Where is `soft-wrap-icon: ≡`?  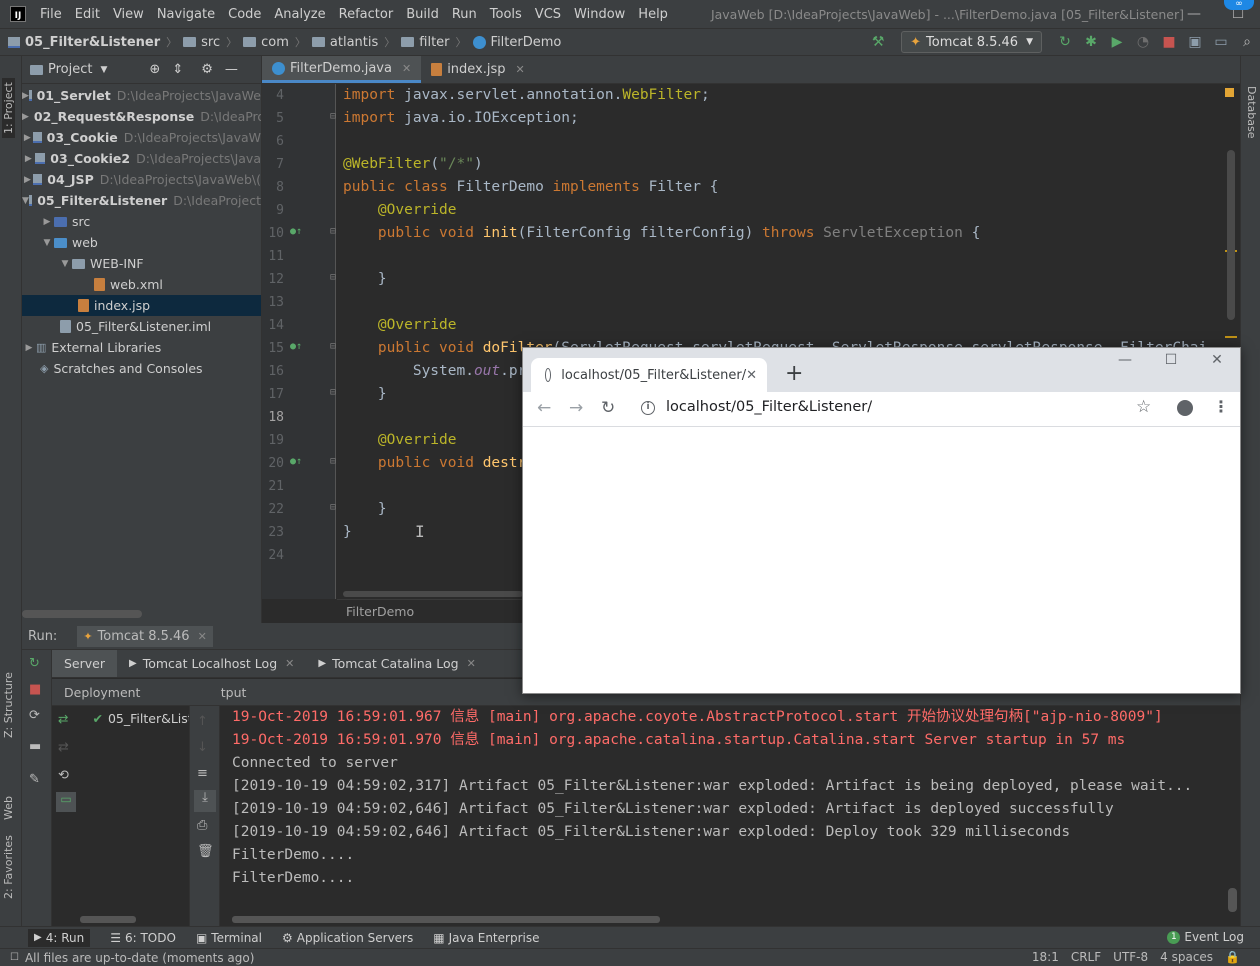 soft-wrap-icon: ≡ is located at coordinates (202, 773).